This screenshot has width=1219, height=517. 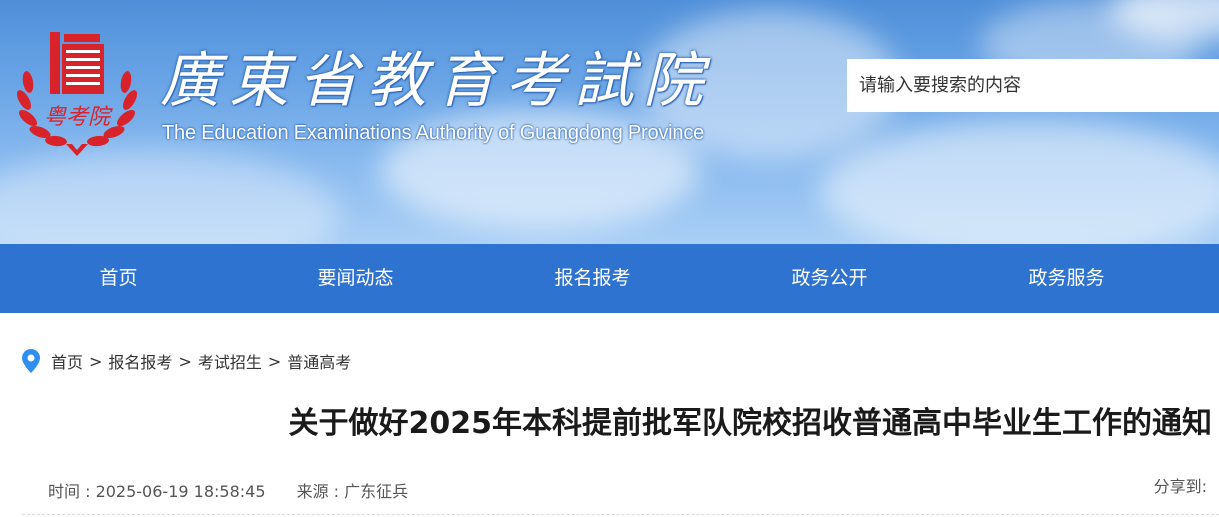 What do you see at coordinates (77, 92) in the screenshot?
I see `site-logo: 粤考院` at bounding box center [77, 92].